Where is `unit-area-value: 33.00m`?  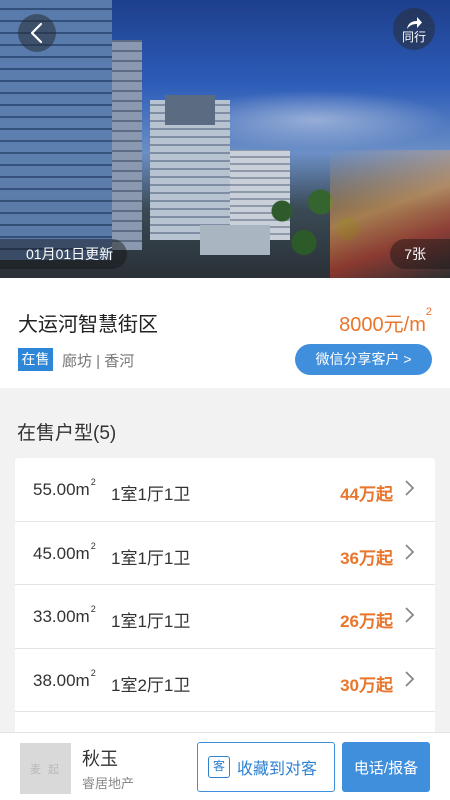
unit-area-value: 33.00m is located at coordinates (61, 616).